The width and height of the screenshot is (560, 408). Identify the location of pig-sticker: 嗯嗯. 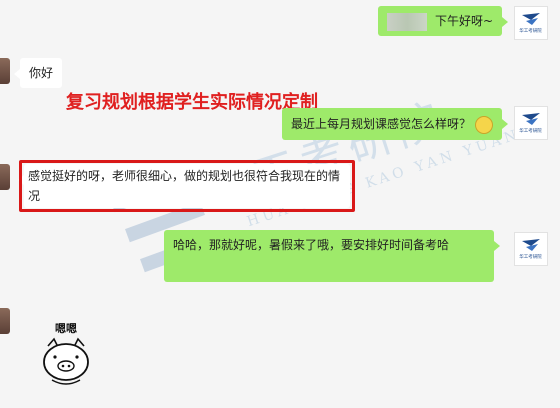
(66, 353).